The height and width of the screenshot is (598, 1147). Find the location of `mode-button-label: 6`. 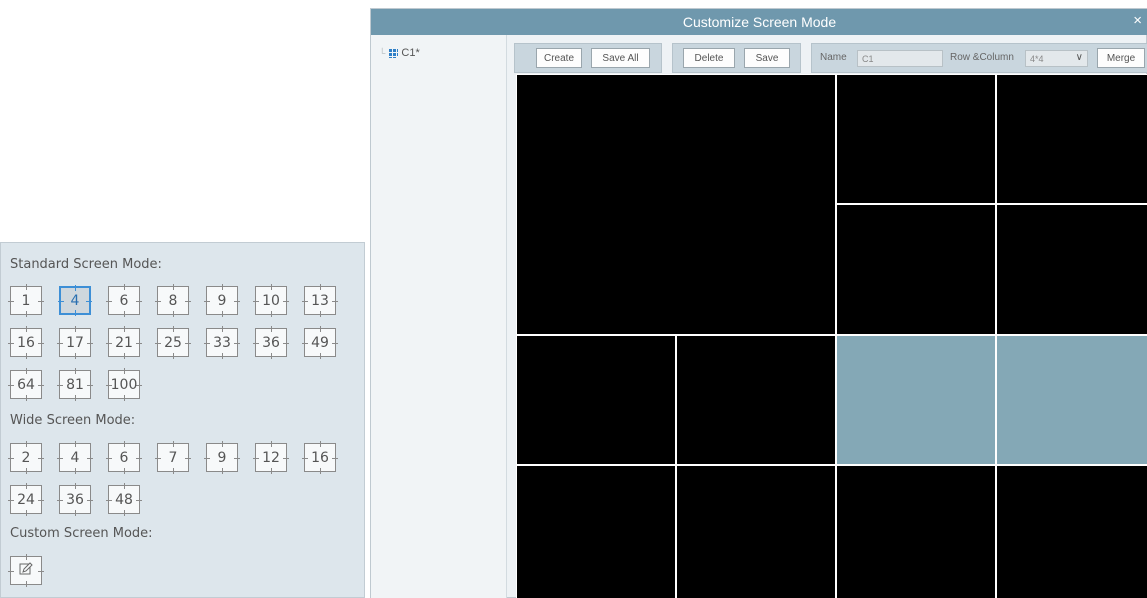

mode-button-label: 6 is located at coordinates (124, 457).